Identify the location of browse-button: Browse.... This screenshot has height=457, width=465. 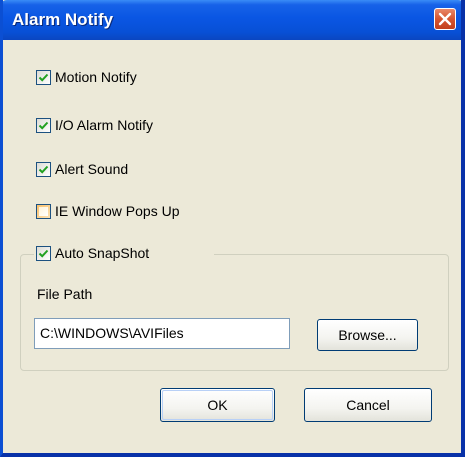
(367, 335).